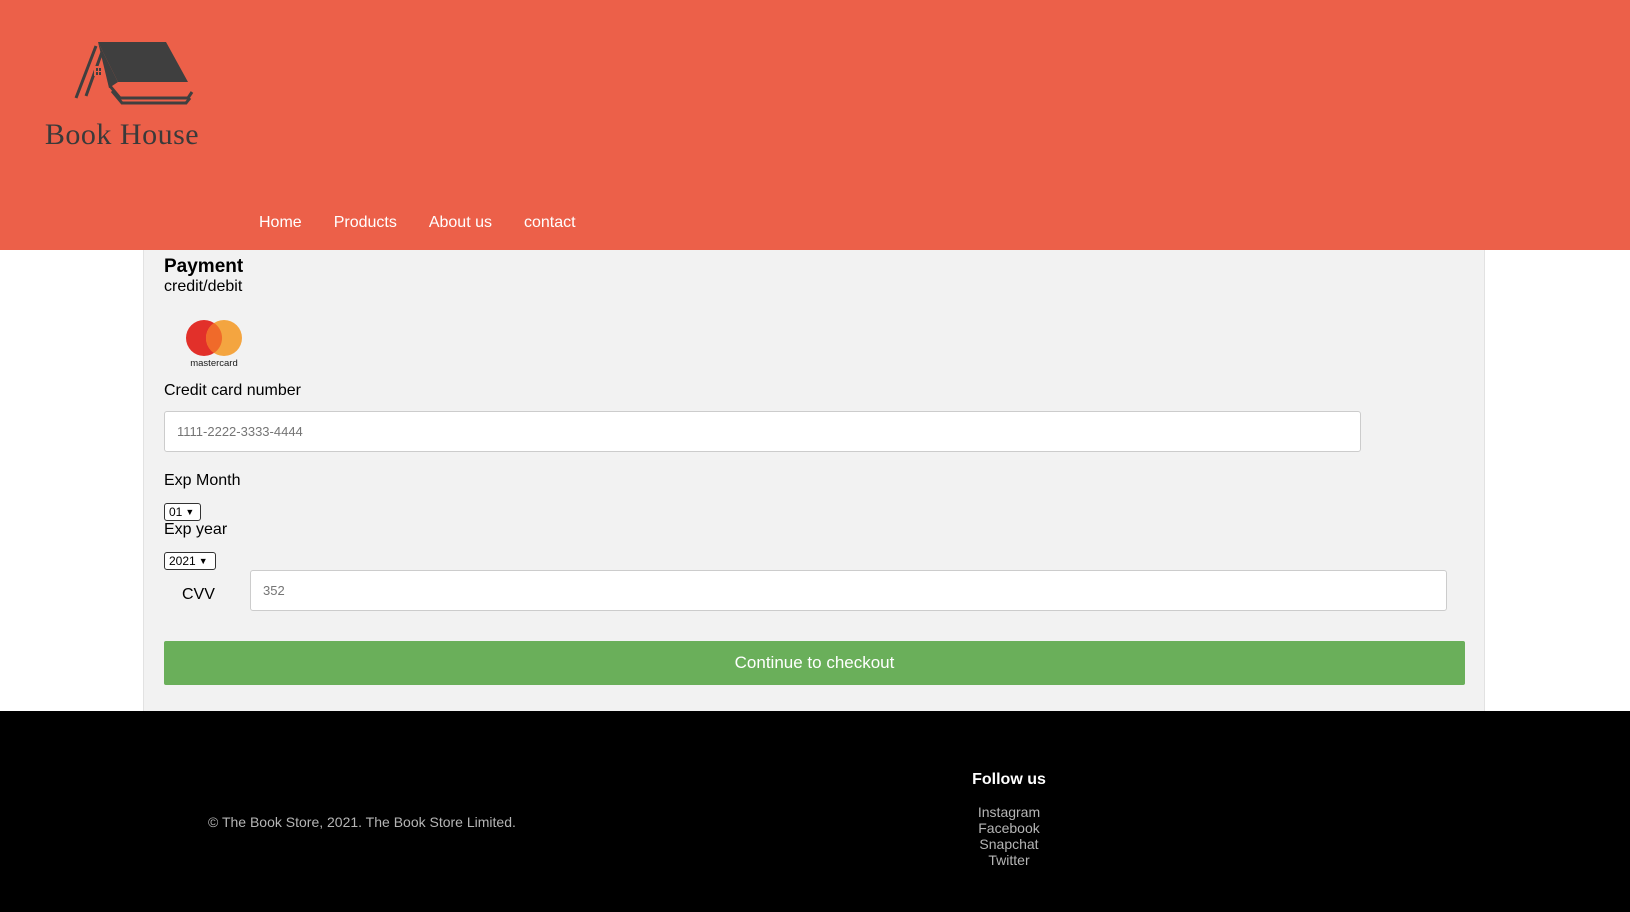  Describe the element at coordinates (1009, 779) in the screenshot. I see `follow-us-title: Follow us` at that location.